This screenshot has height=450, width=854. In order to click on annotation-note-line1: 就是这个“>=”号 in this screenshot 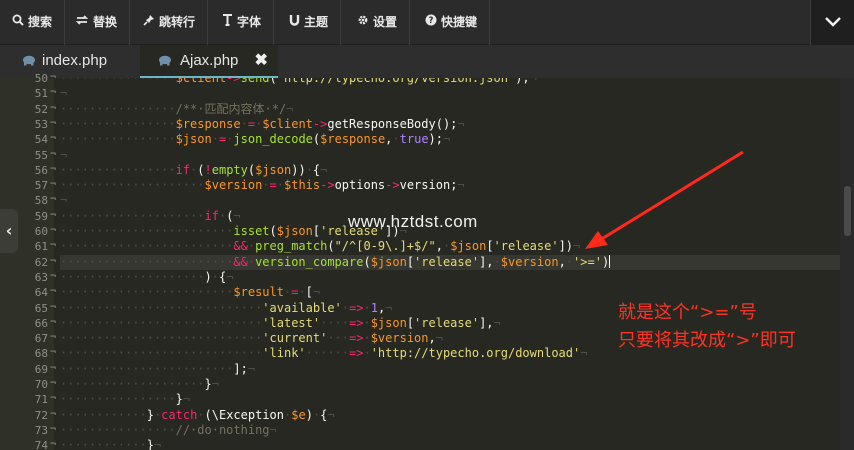, I will do `click(687, 312)`.